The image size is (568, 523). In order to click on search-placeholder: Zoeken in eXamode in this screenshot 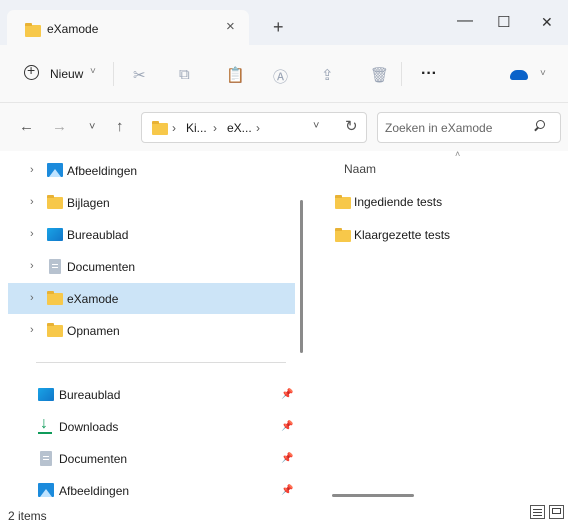, I will do `click(439, 128)`.